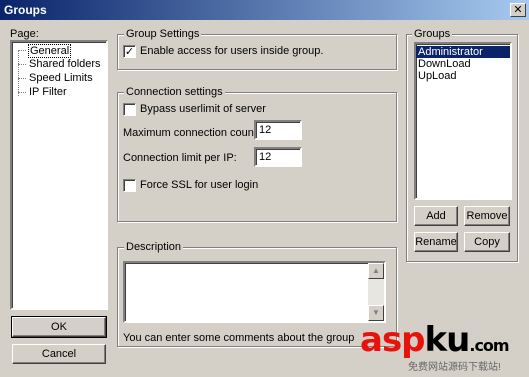 The height and width of the screenshot is (377, 529). I want to click on group-item-upload: UpLoad, so click(463, 76).